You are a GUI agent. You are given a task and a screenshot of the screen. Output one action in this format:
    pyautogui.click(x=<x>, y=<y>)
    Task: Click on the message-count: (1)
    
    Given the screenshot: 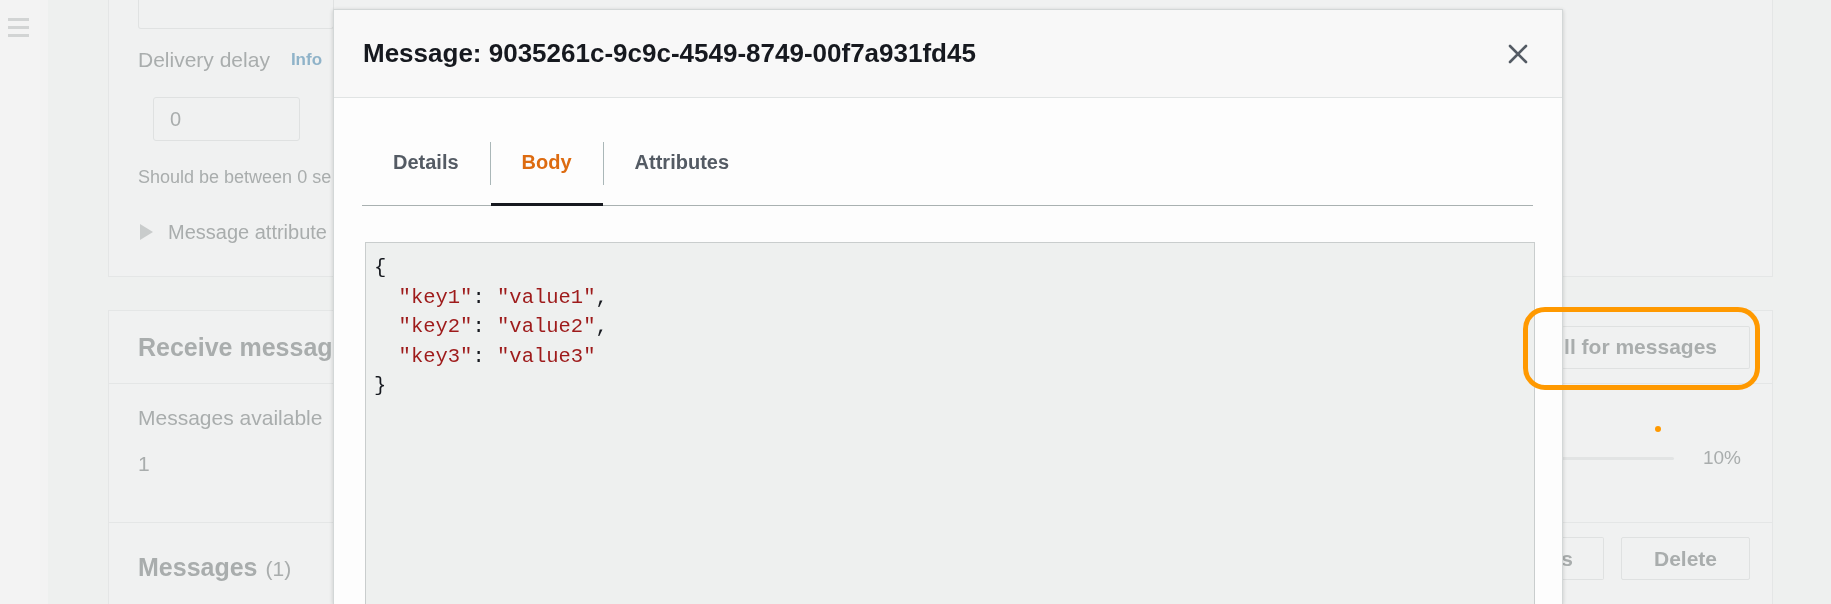 What is the action you would take?
    pyautogui.click(x=278, y=569)
    